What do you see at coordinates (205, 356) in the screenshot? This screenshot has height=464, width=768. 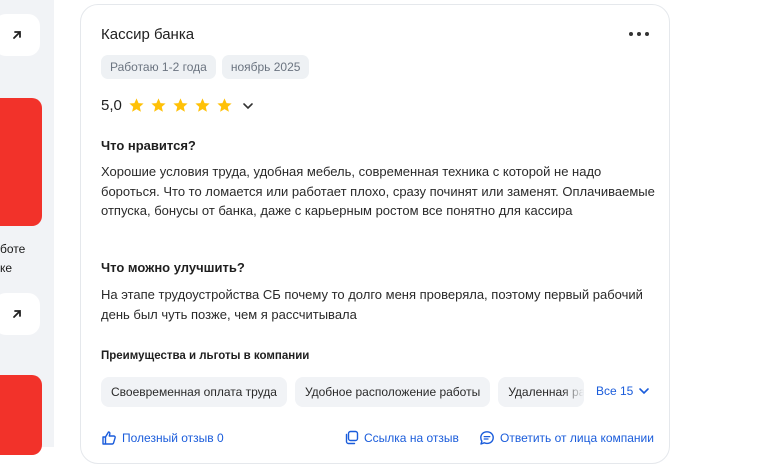 I see `benefits-heading: Преимущества и льготы в компании` at bounding box center [205, 356].